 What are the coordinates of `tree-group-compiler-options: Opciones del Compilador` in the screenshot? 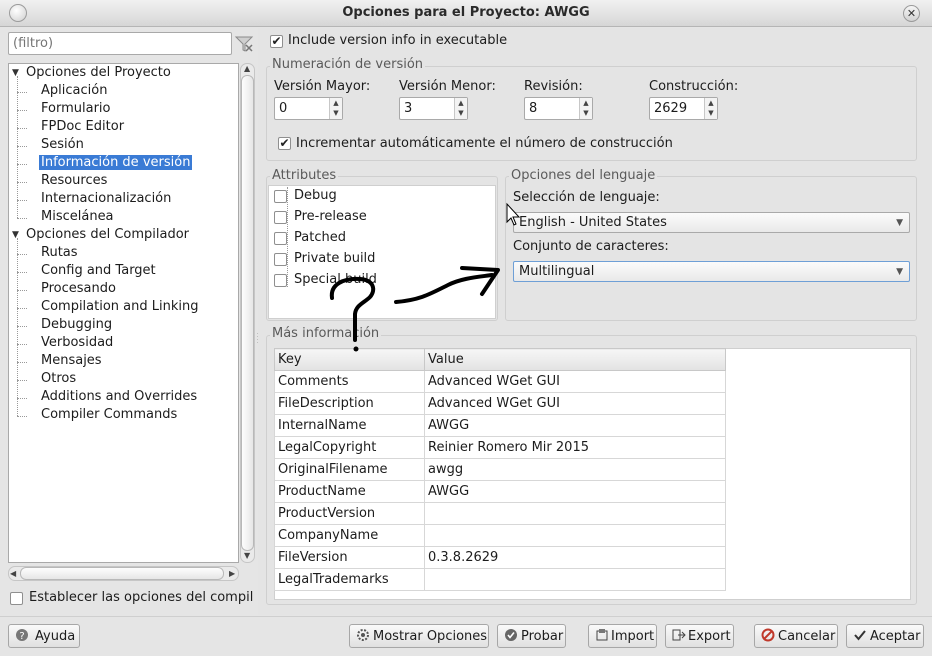 It's located at (107, 234).